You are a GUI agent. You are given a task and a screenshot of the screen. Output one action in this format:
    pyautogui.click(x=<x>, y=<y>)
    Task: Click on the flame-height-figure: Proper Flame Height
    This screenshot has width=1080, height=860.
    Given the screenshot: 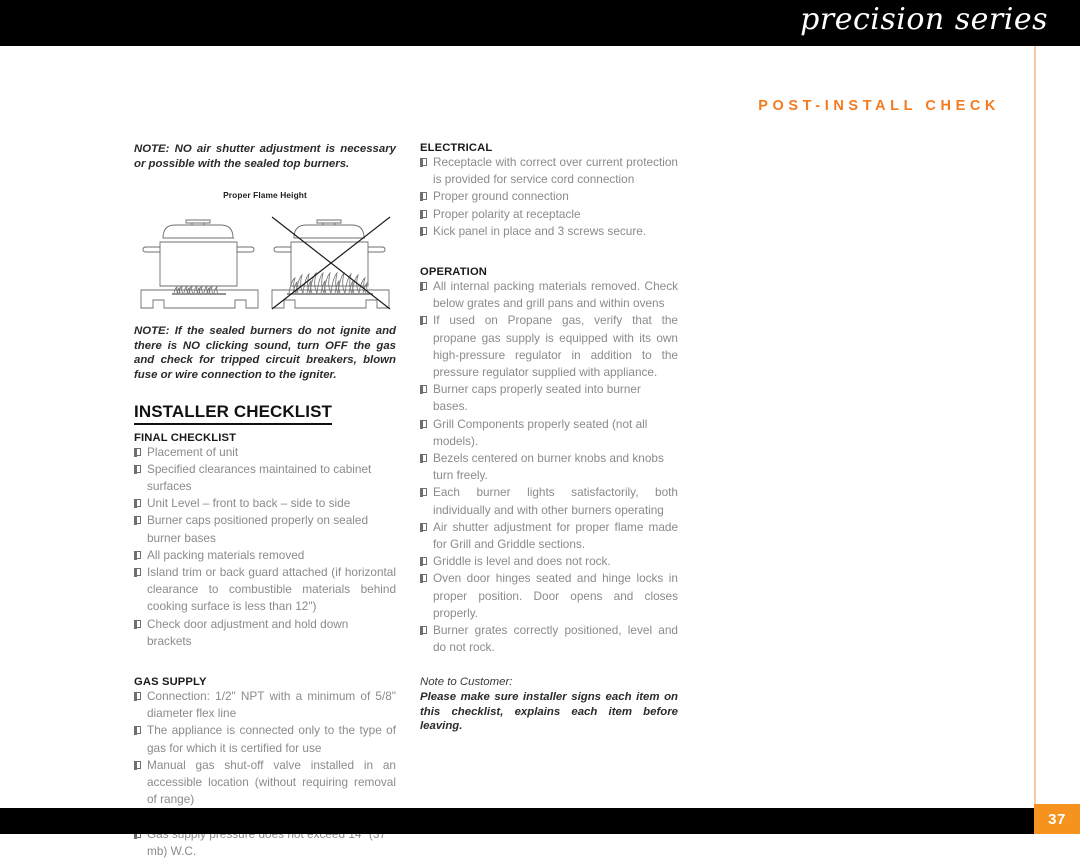 What is the action you would take?
    pyautogui.click(x=265, y=250)
    